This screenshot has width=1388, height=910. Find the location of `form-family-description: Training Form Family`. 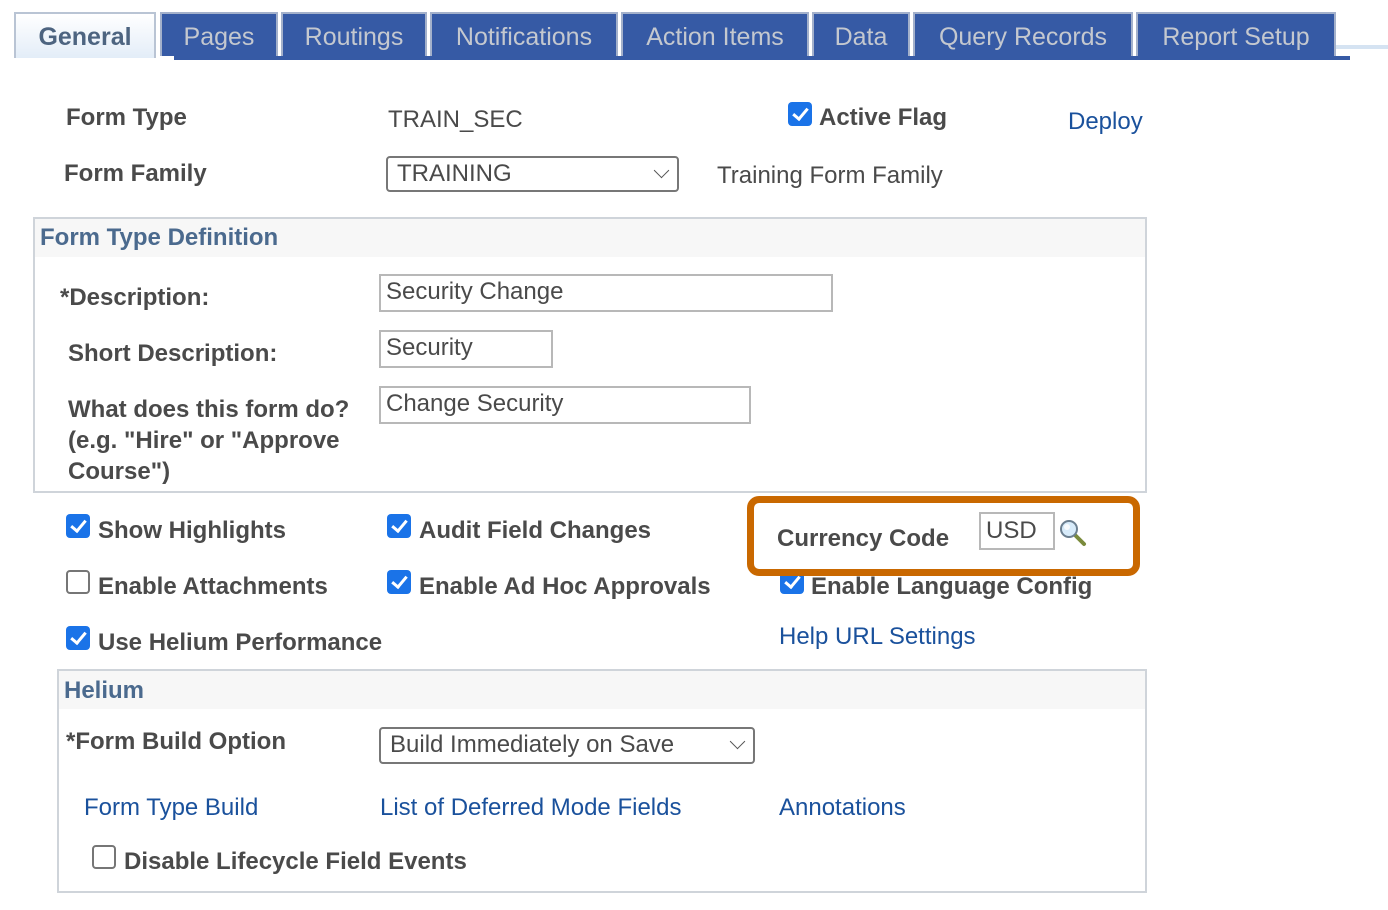

form-family-description: Training Form Family is located at coordinates (830, 175).